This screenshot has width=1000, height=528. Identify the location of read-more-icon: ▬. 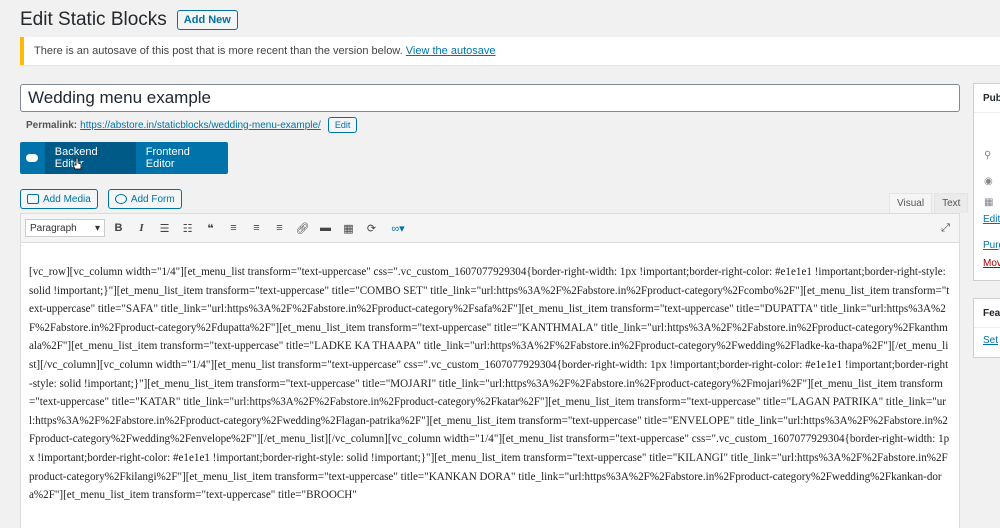
(325, 228).